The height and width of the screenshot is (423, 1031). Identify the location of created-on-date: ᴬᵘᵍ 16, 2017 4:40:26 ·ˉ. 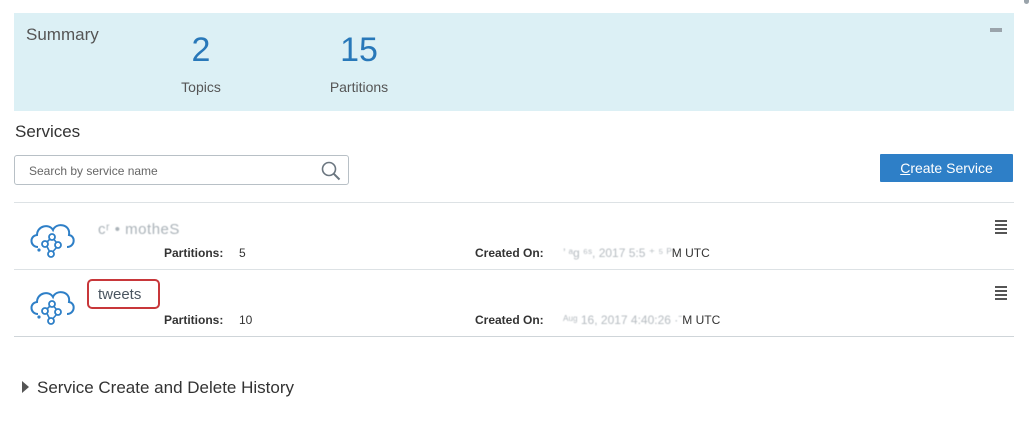
(623, 320).